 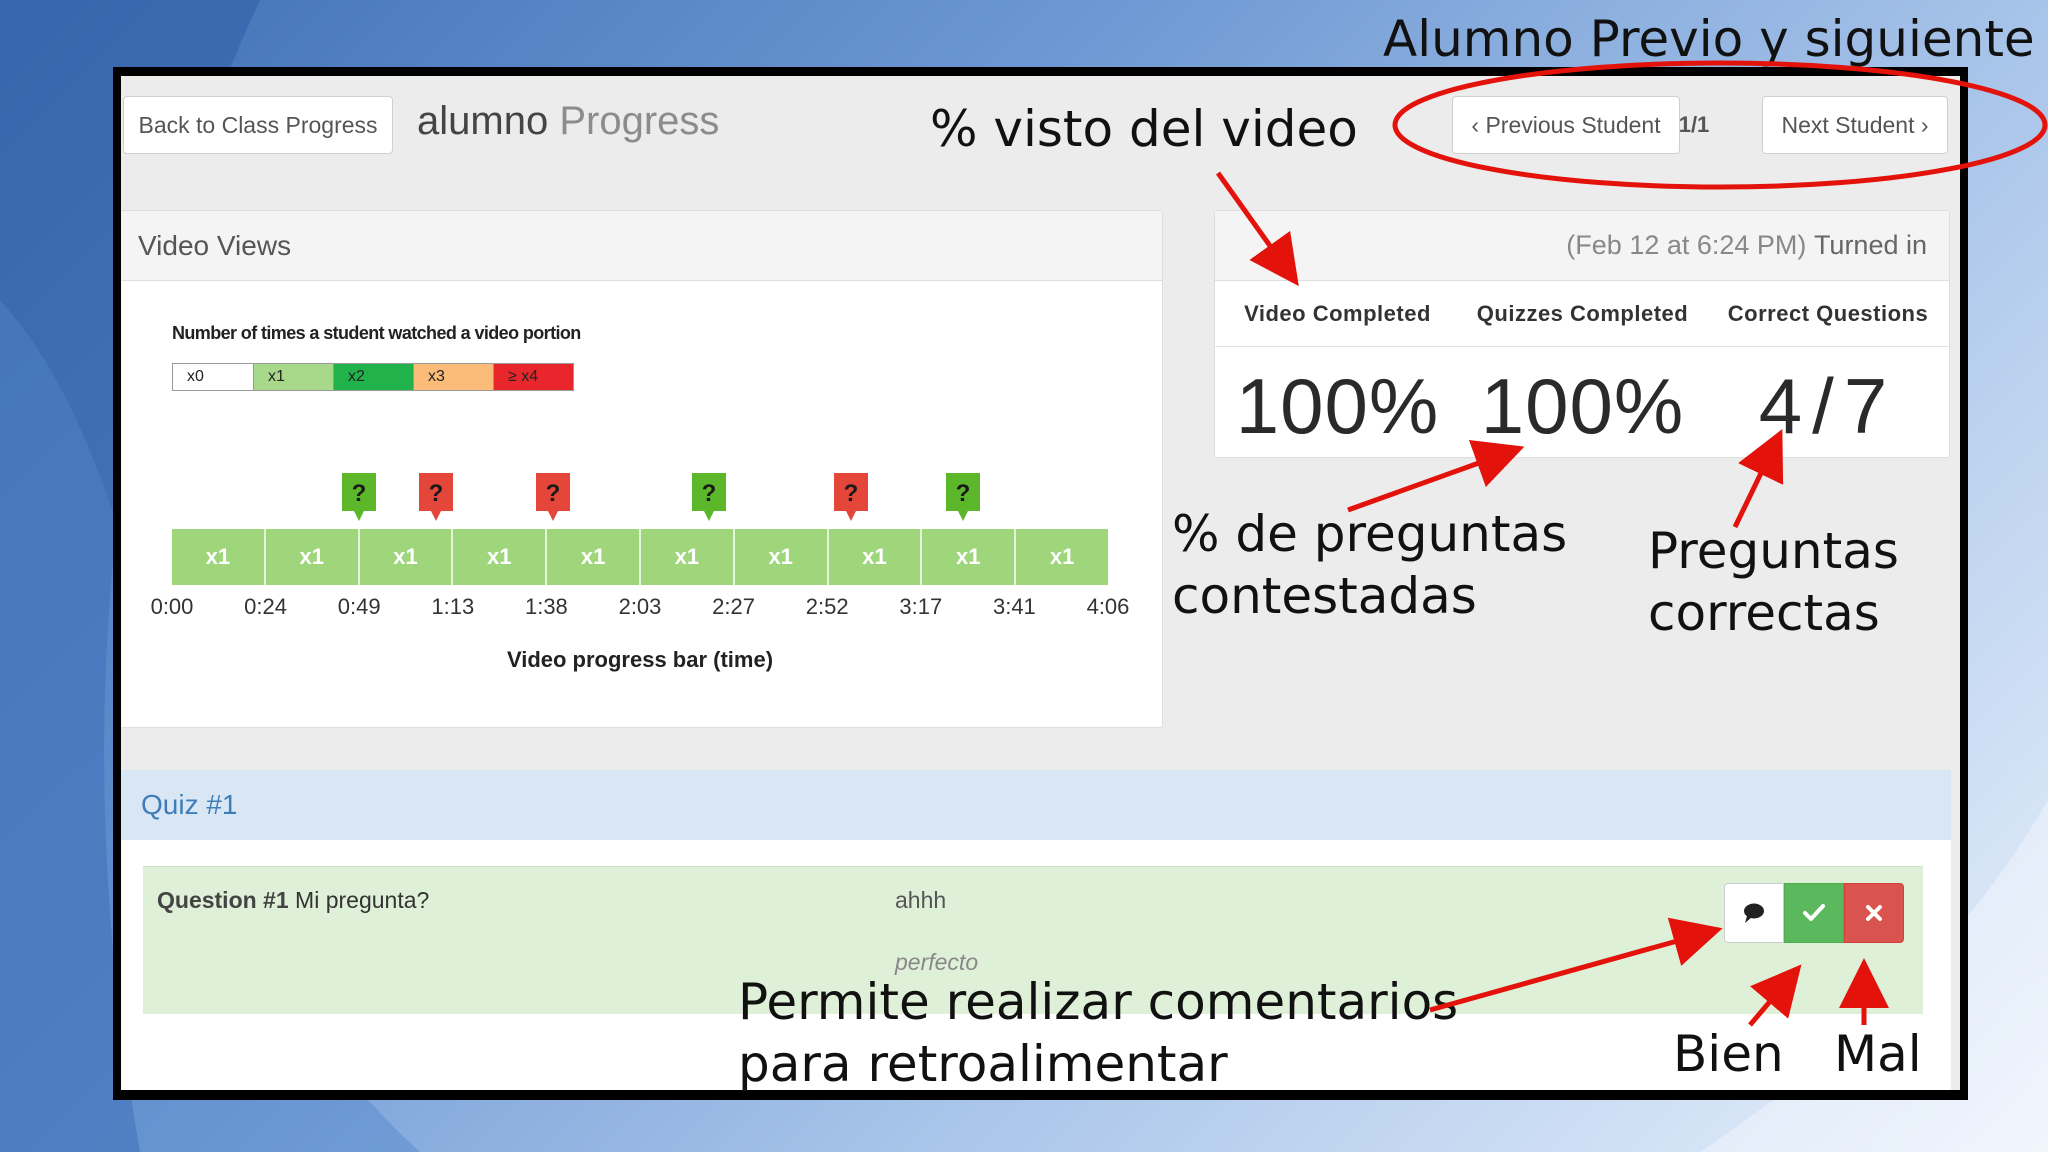 I want to click on turned-in-date: (Feb 12 at 6:24 PM), so click(x=1686, y=245).